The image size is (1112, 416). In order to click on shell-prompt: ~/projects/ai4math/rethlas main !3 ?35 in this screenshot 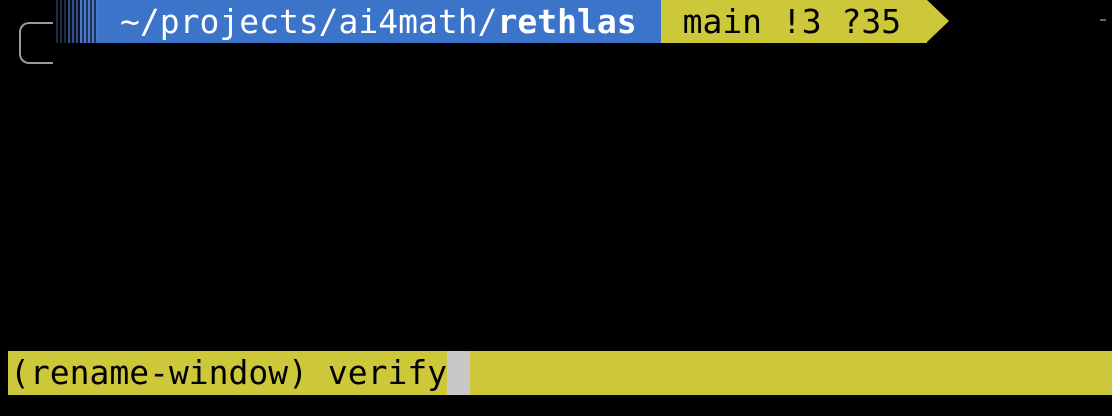, I will do `click(475, 21)`.